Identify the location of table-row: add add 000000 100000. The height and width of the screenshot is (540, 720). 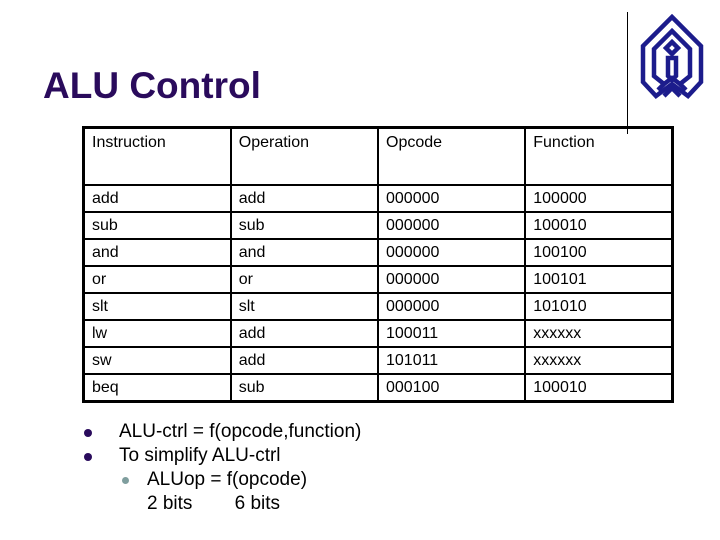
(378, 198).